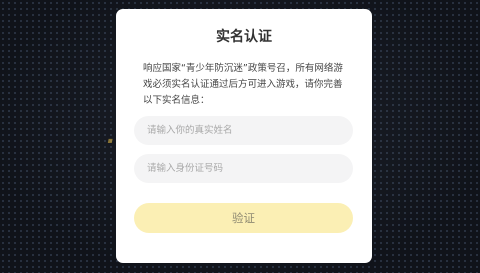  Describe the element at coordinates (243, 168) in the screenshot. I see `id-number-input` at that location.